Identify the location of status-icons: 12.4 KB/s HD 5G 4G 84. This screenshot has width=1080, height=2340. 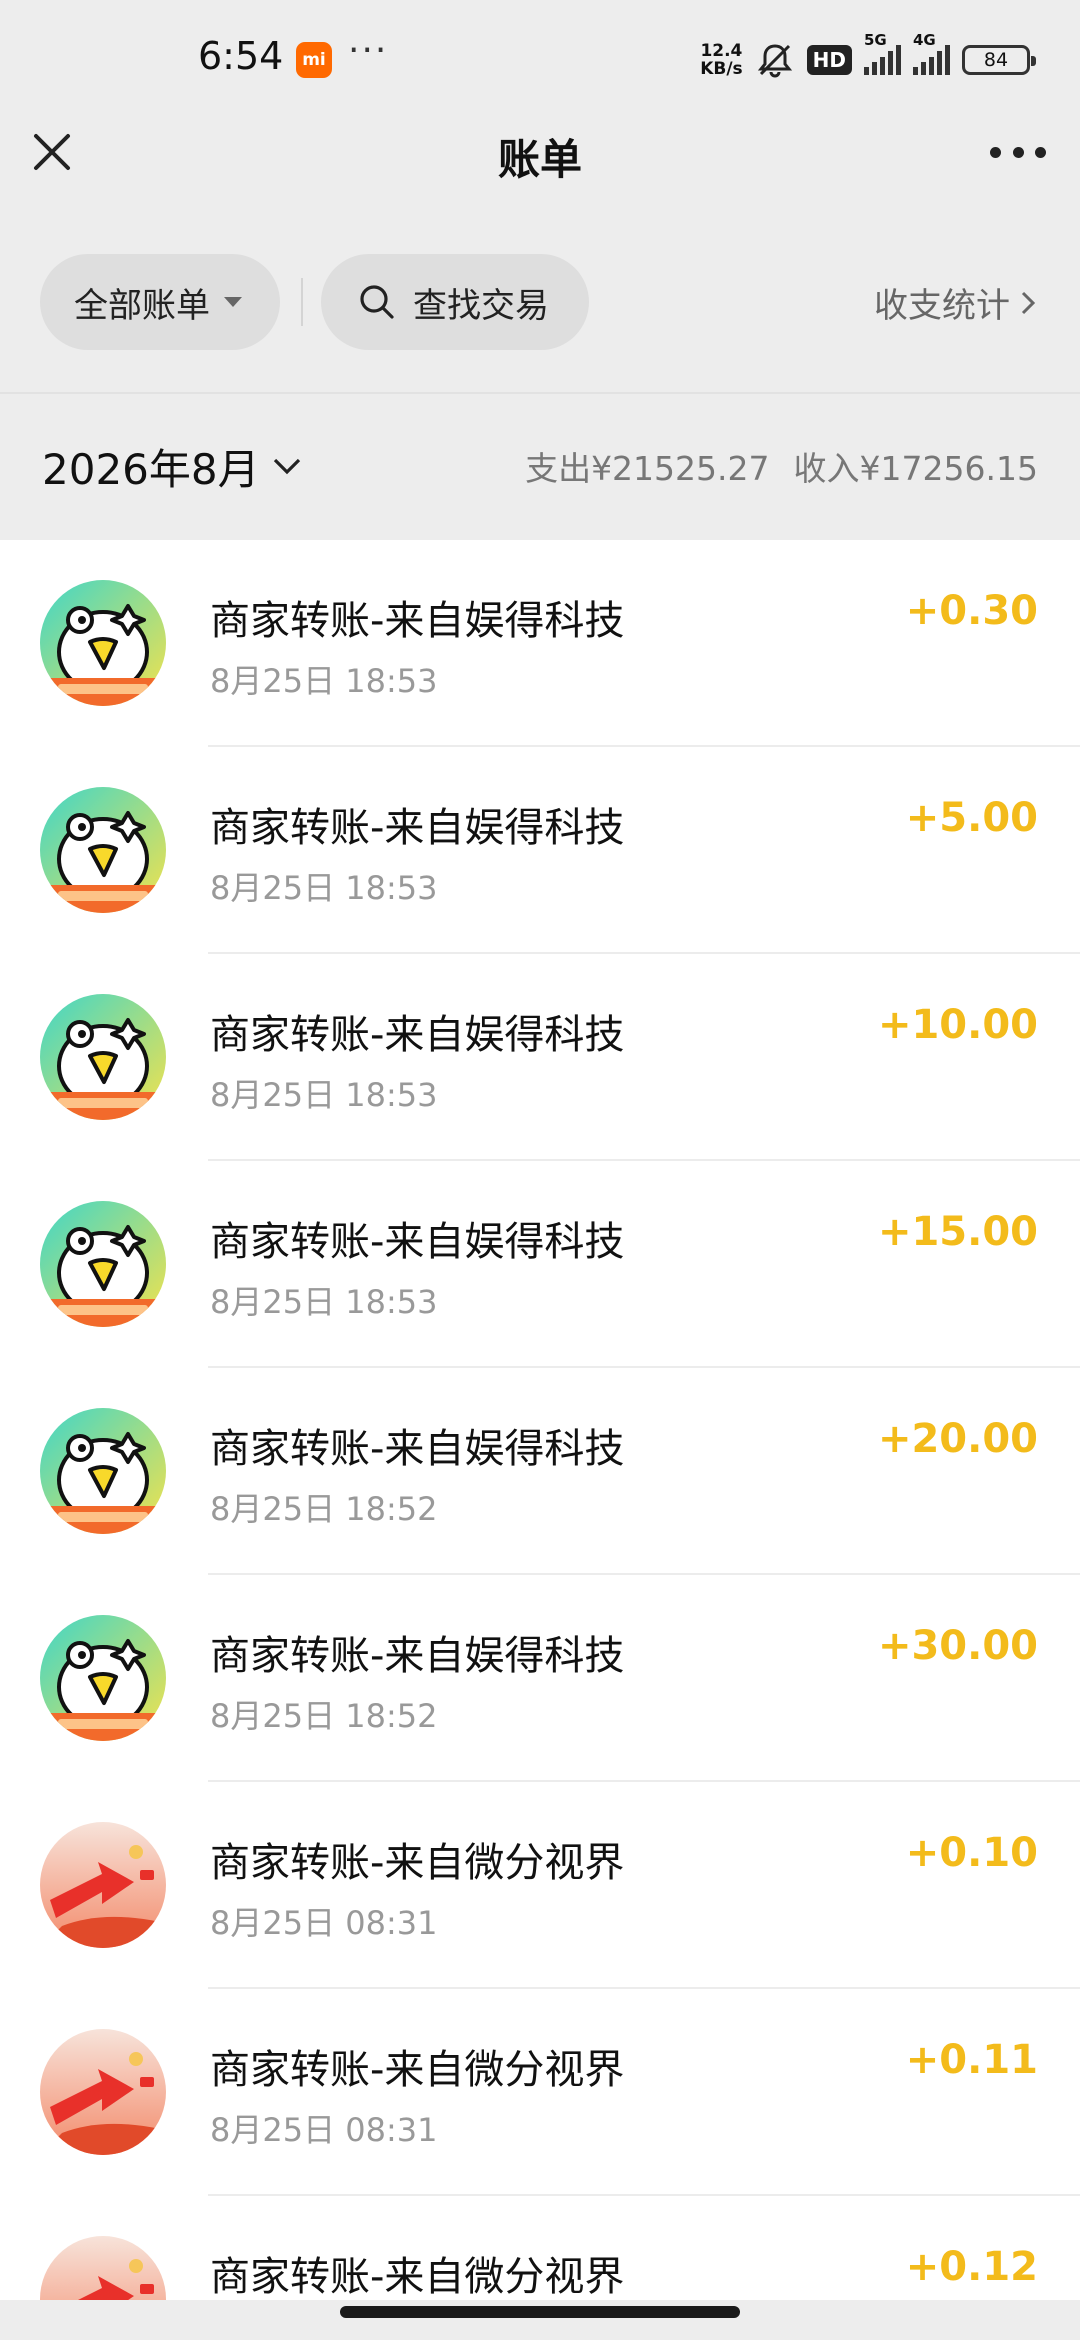
(868, 56).